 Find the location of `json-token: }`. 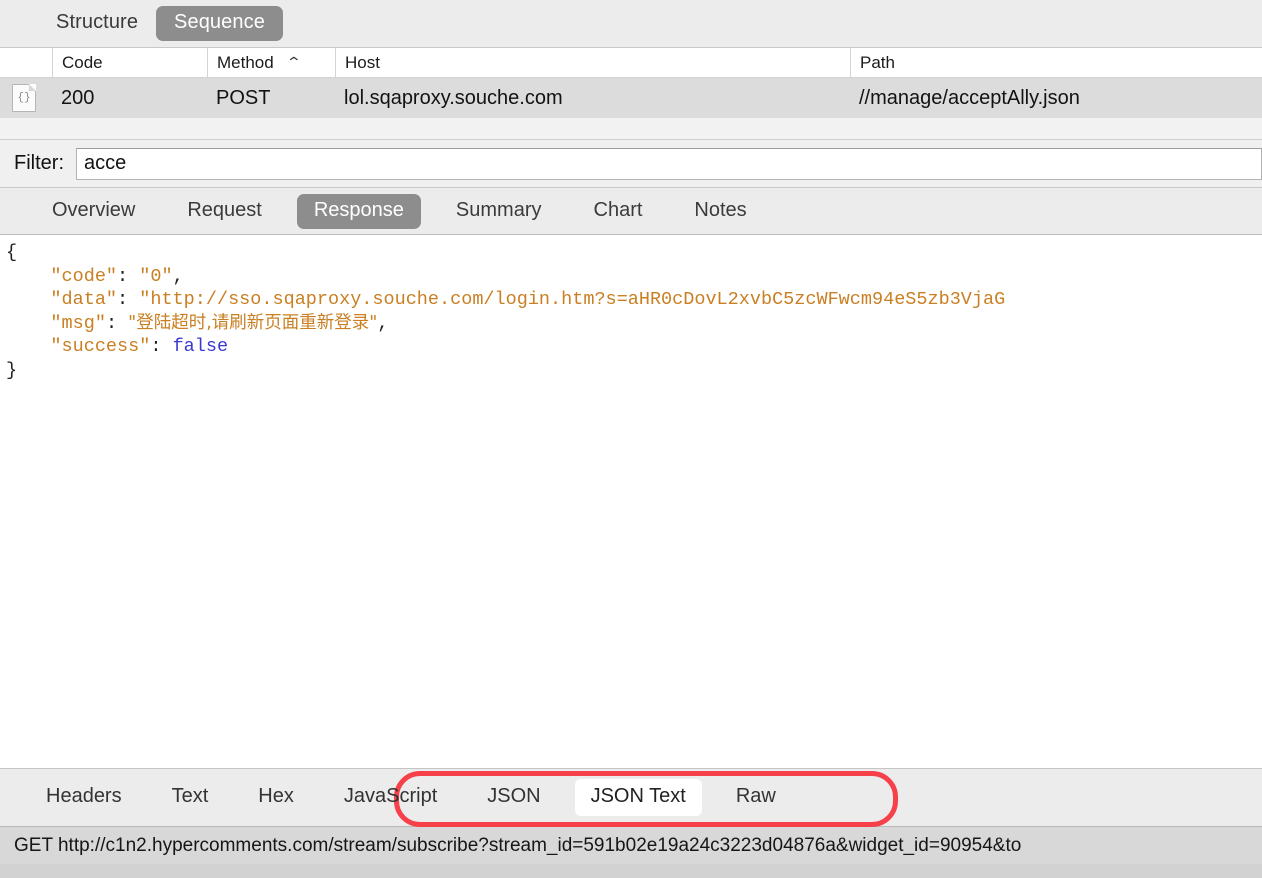

json-token: } is located at coordinates (12, 370).